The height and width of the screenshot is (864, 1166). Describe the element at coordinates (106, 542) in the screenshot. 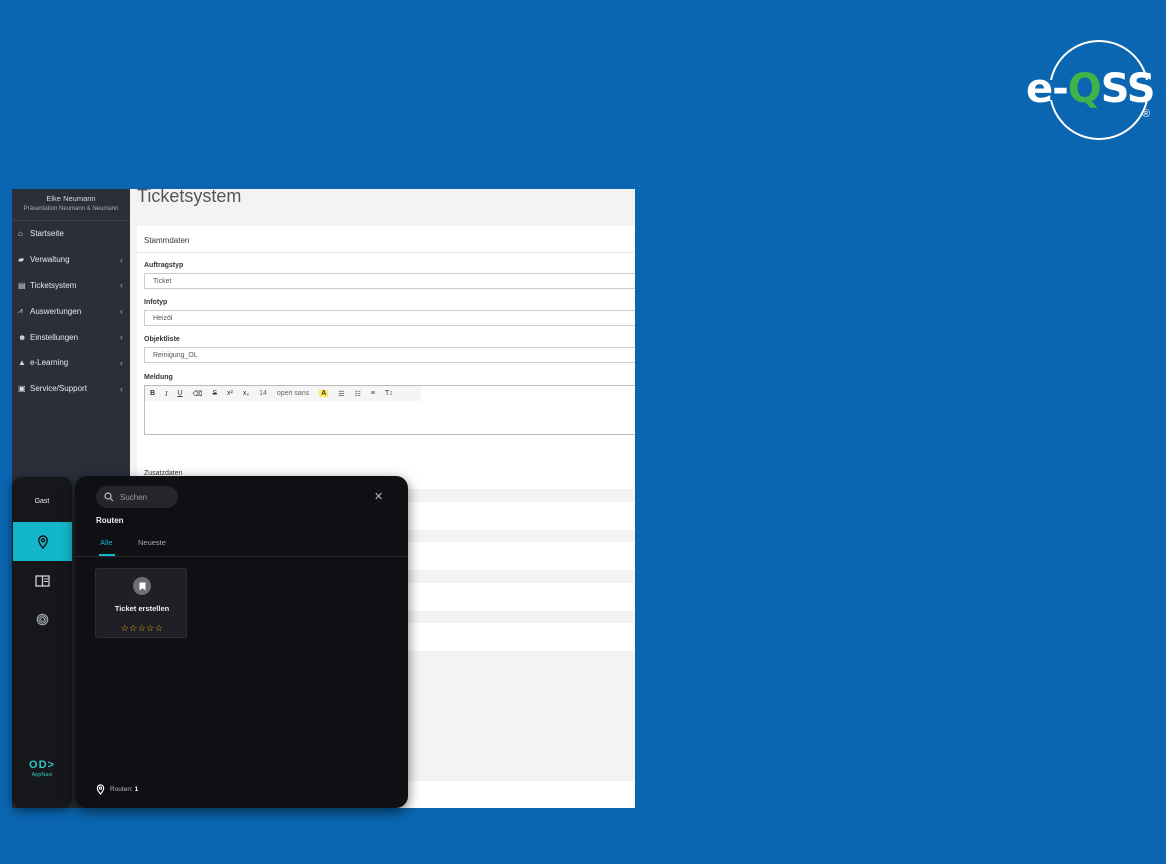

I see `tab-alle: Alle` at that location.